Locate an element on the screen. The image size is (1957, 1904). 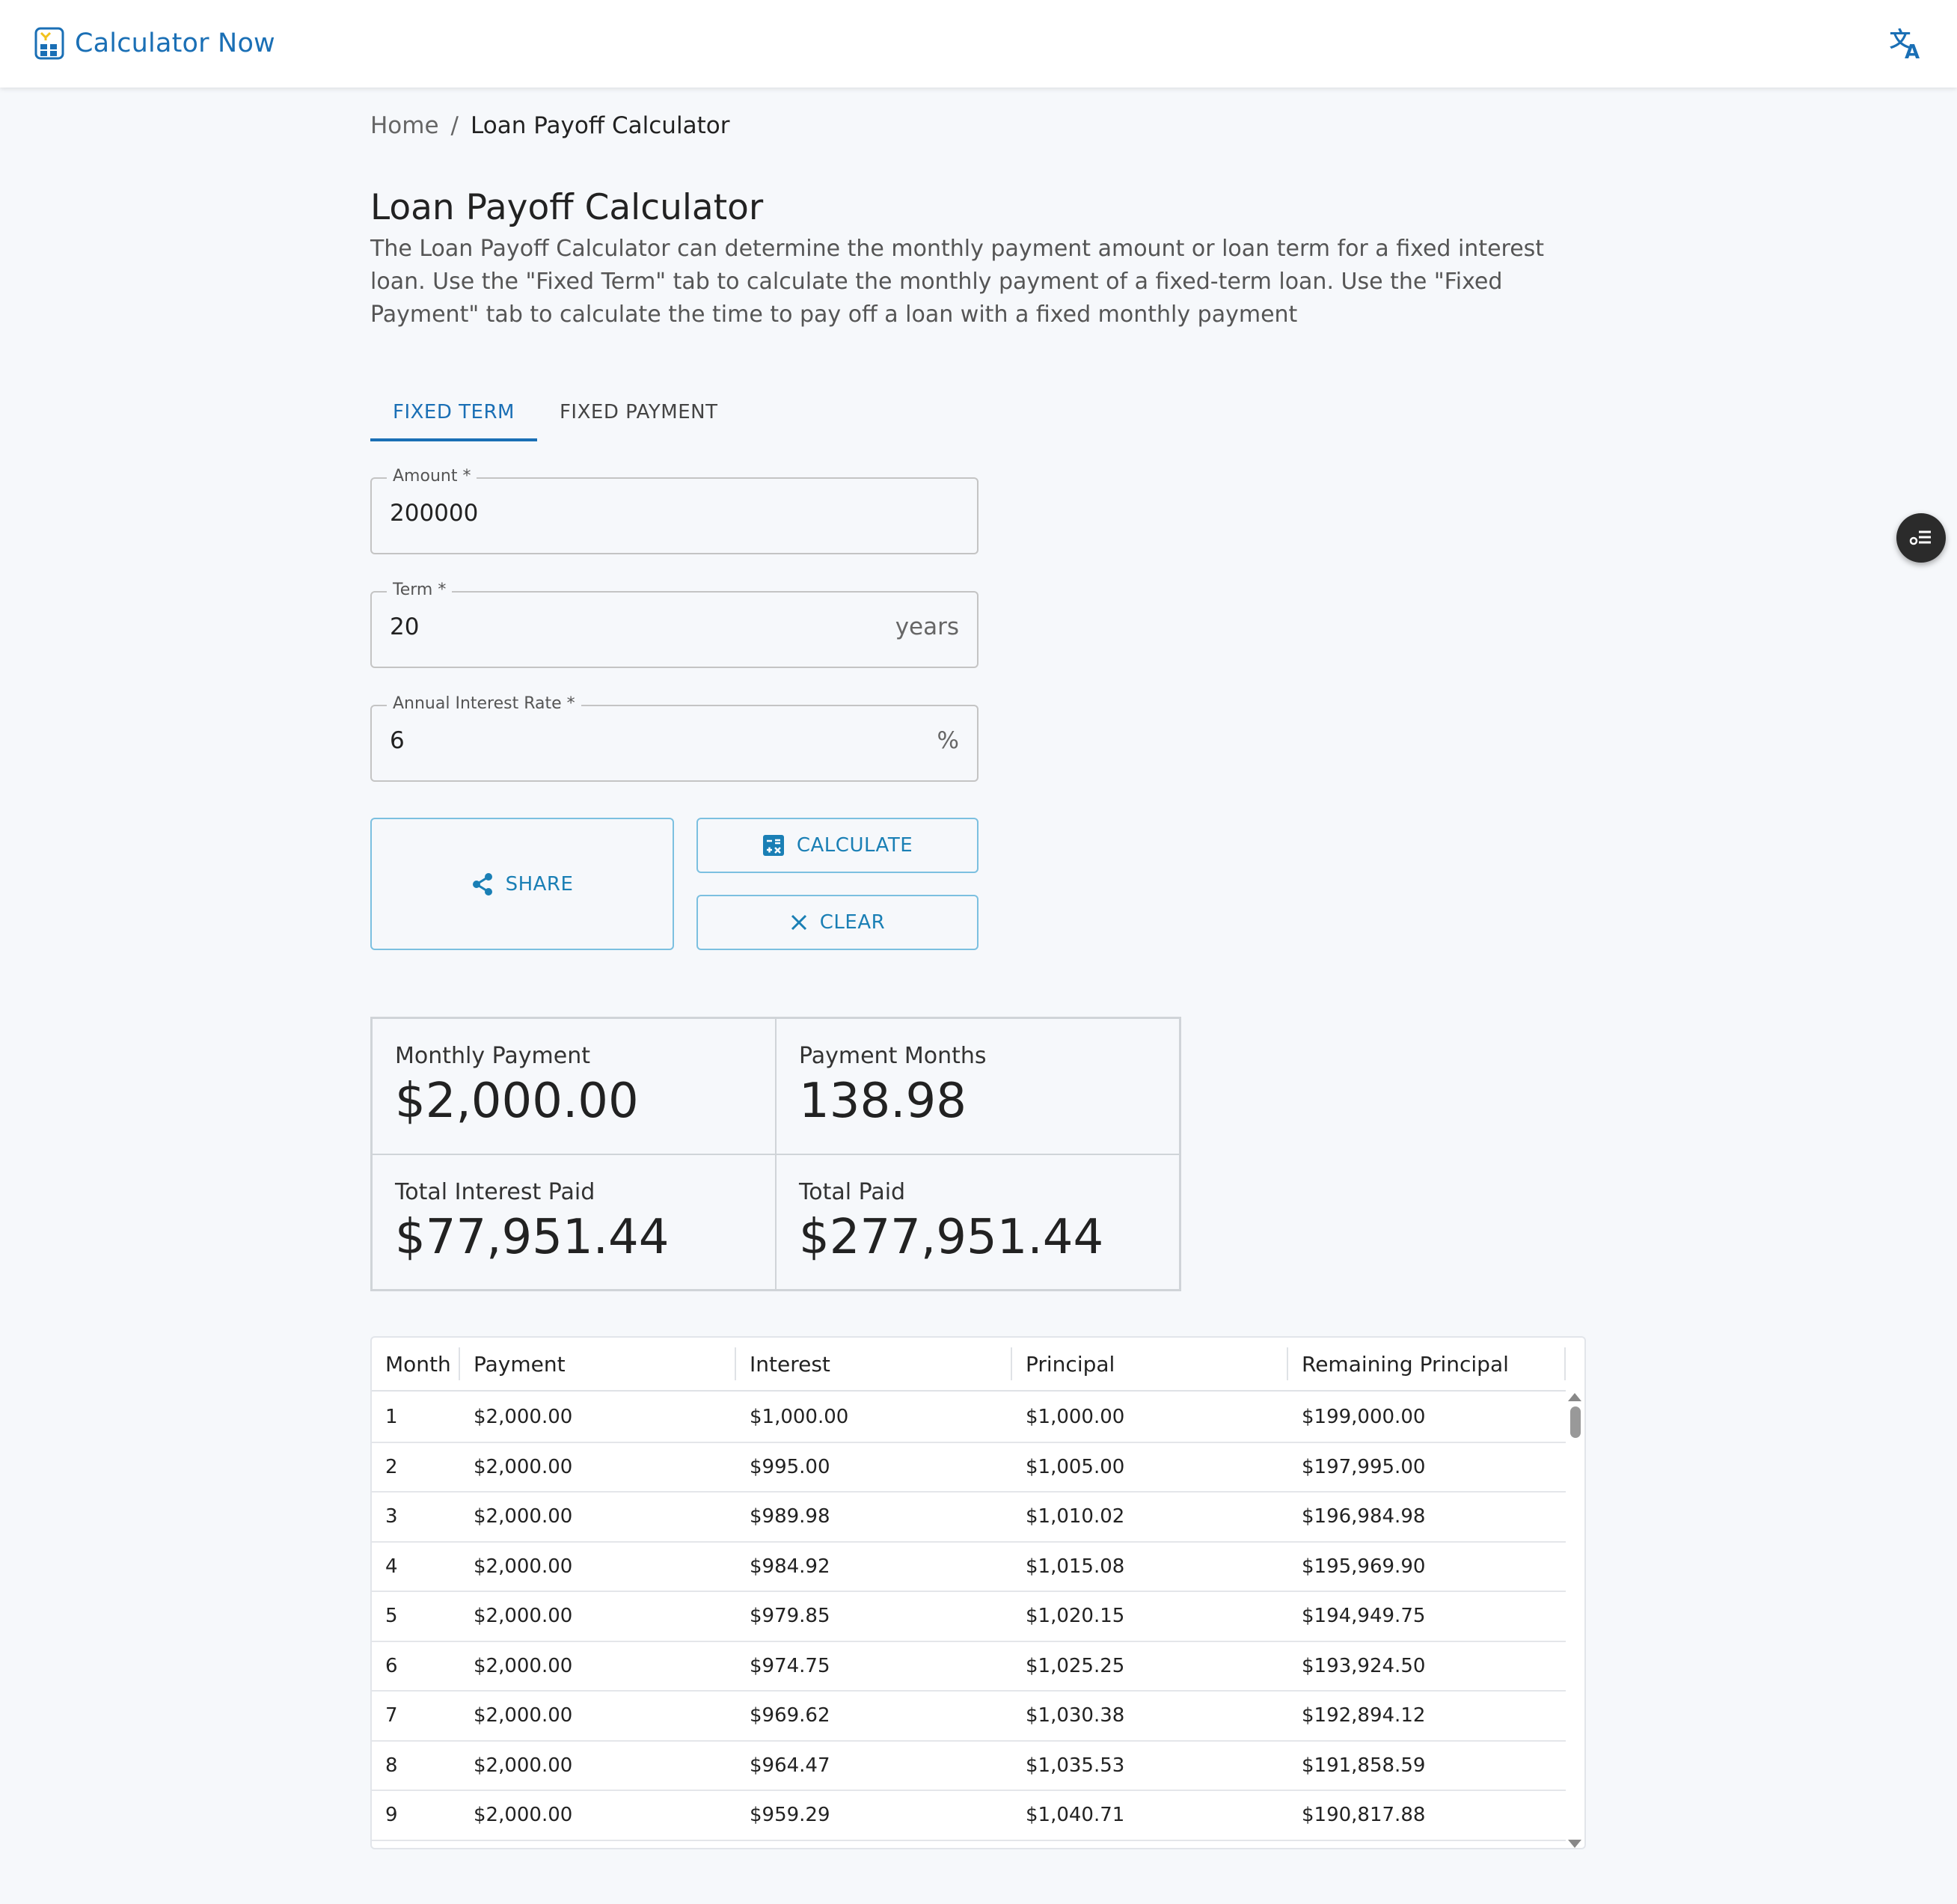
share-icon is located at coordinates (482, 884).